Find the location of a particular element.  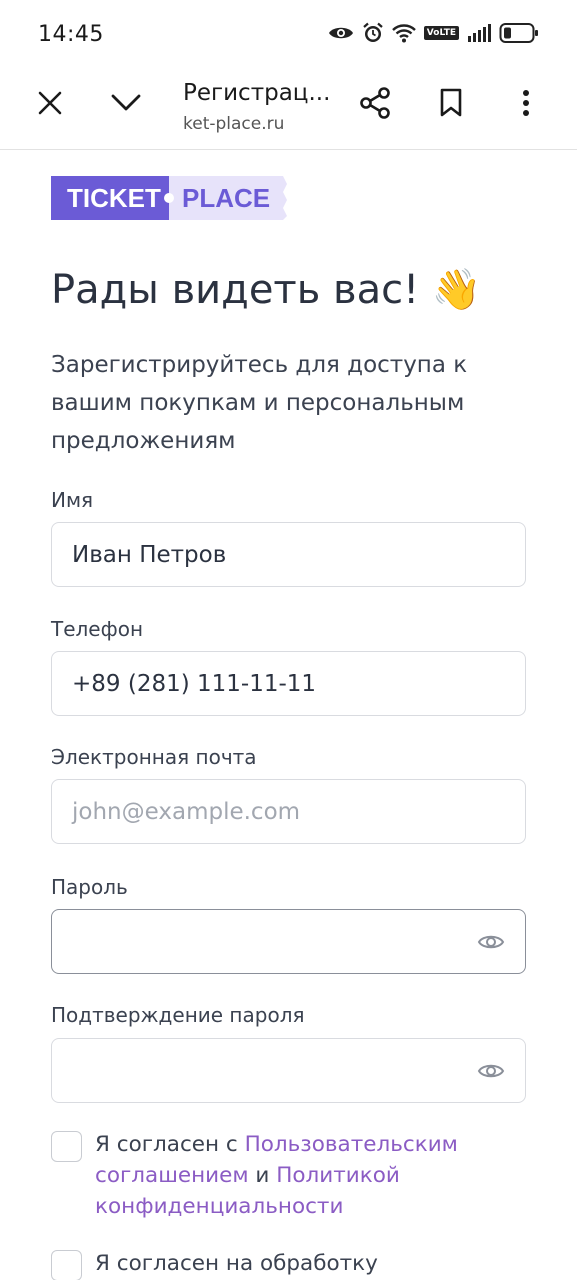

terms-text-before: Я согласен с is located at coordinates (170, 1144).